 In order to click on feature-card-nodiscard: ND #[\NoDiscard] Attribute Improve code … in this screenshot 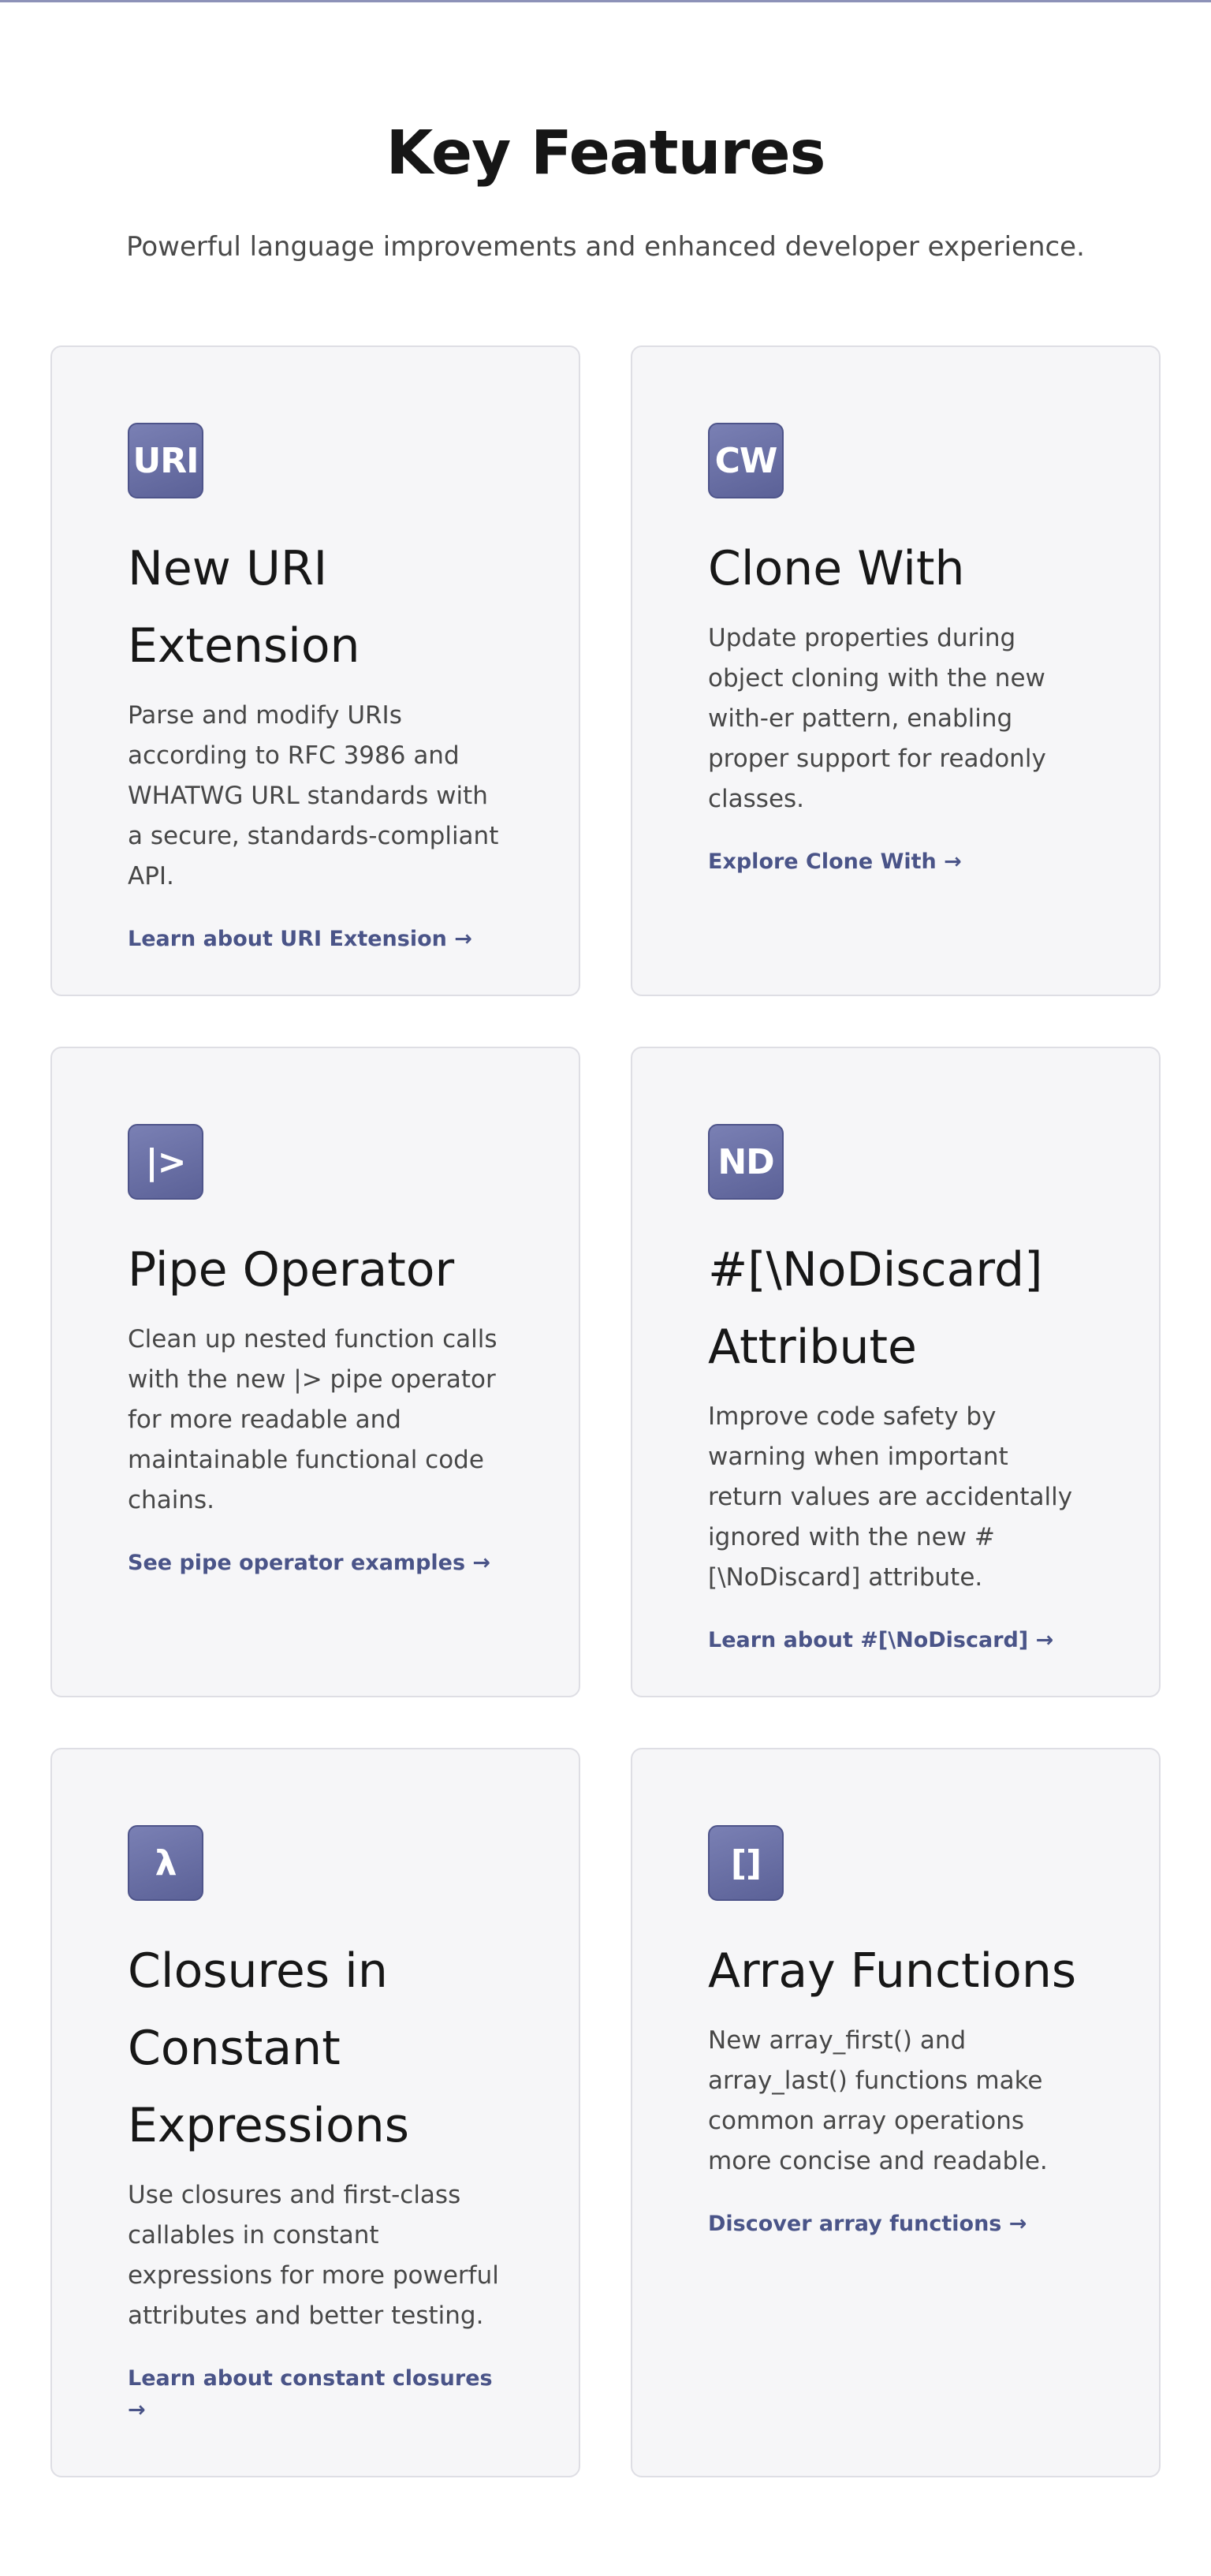, I will do `click(896, 1372)`.